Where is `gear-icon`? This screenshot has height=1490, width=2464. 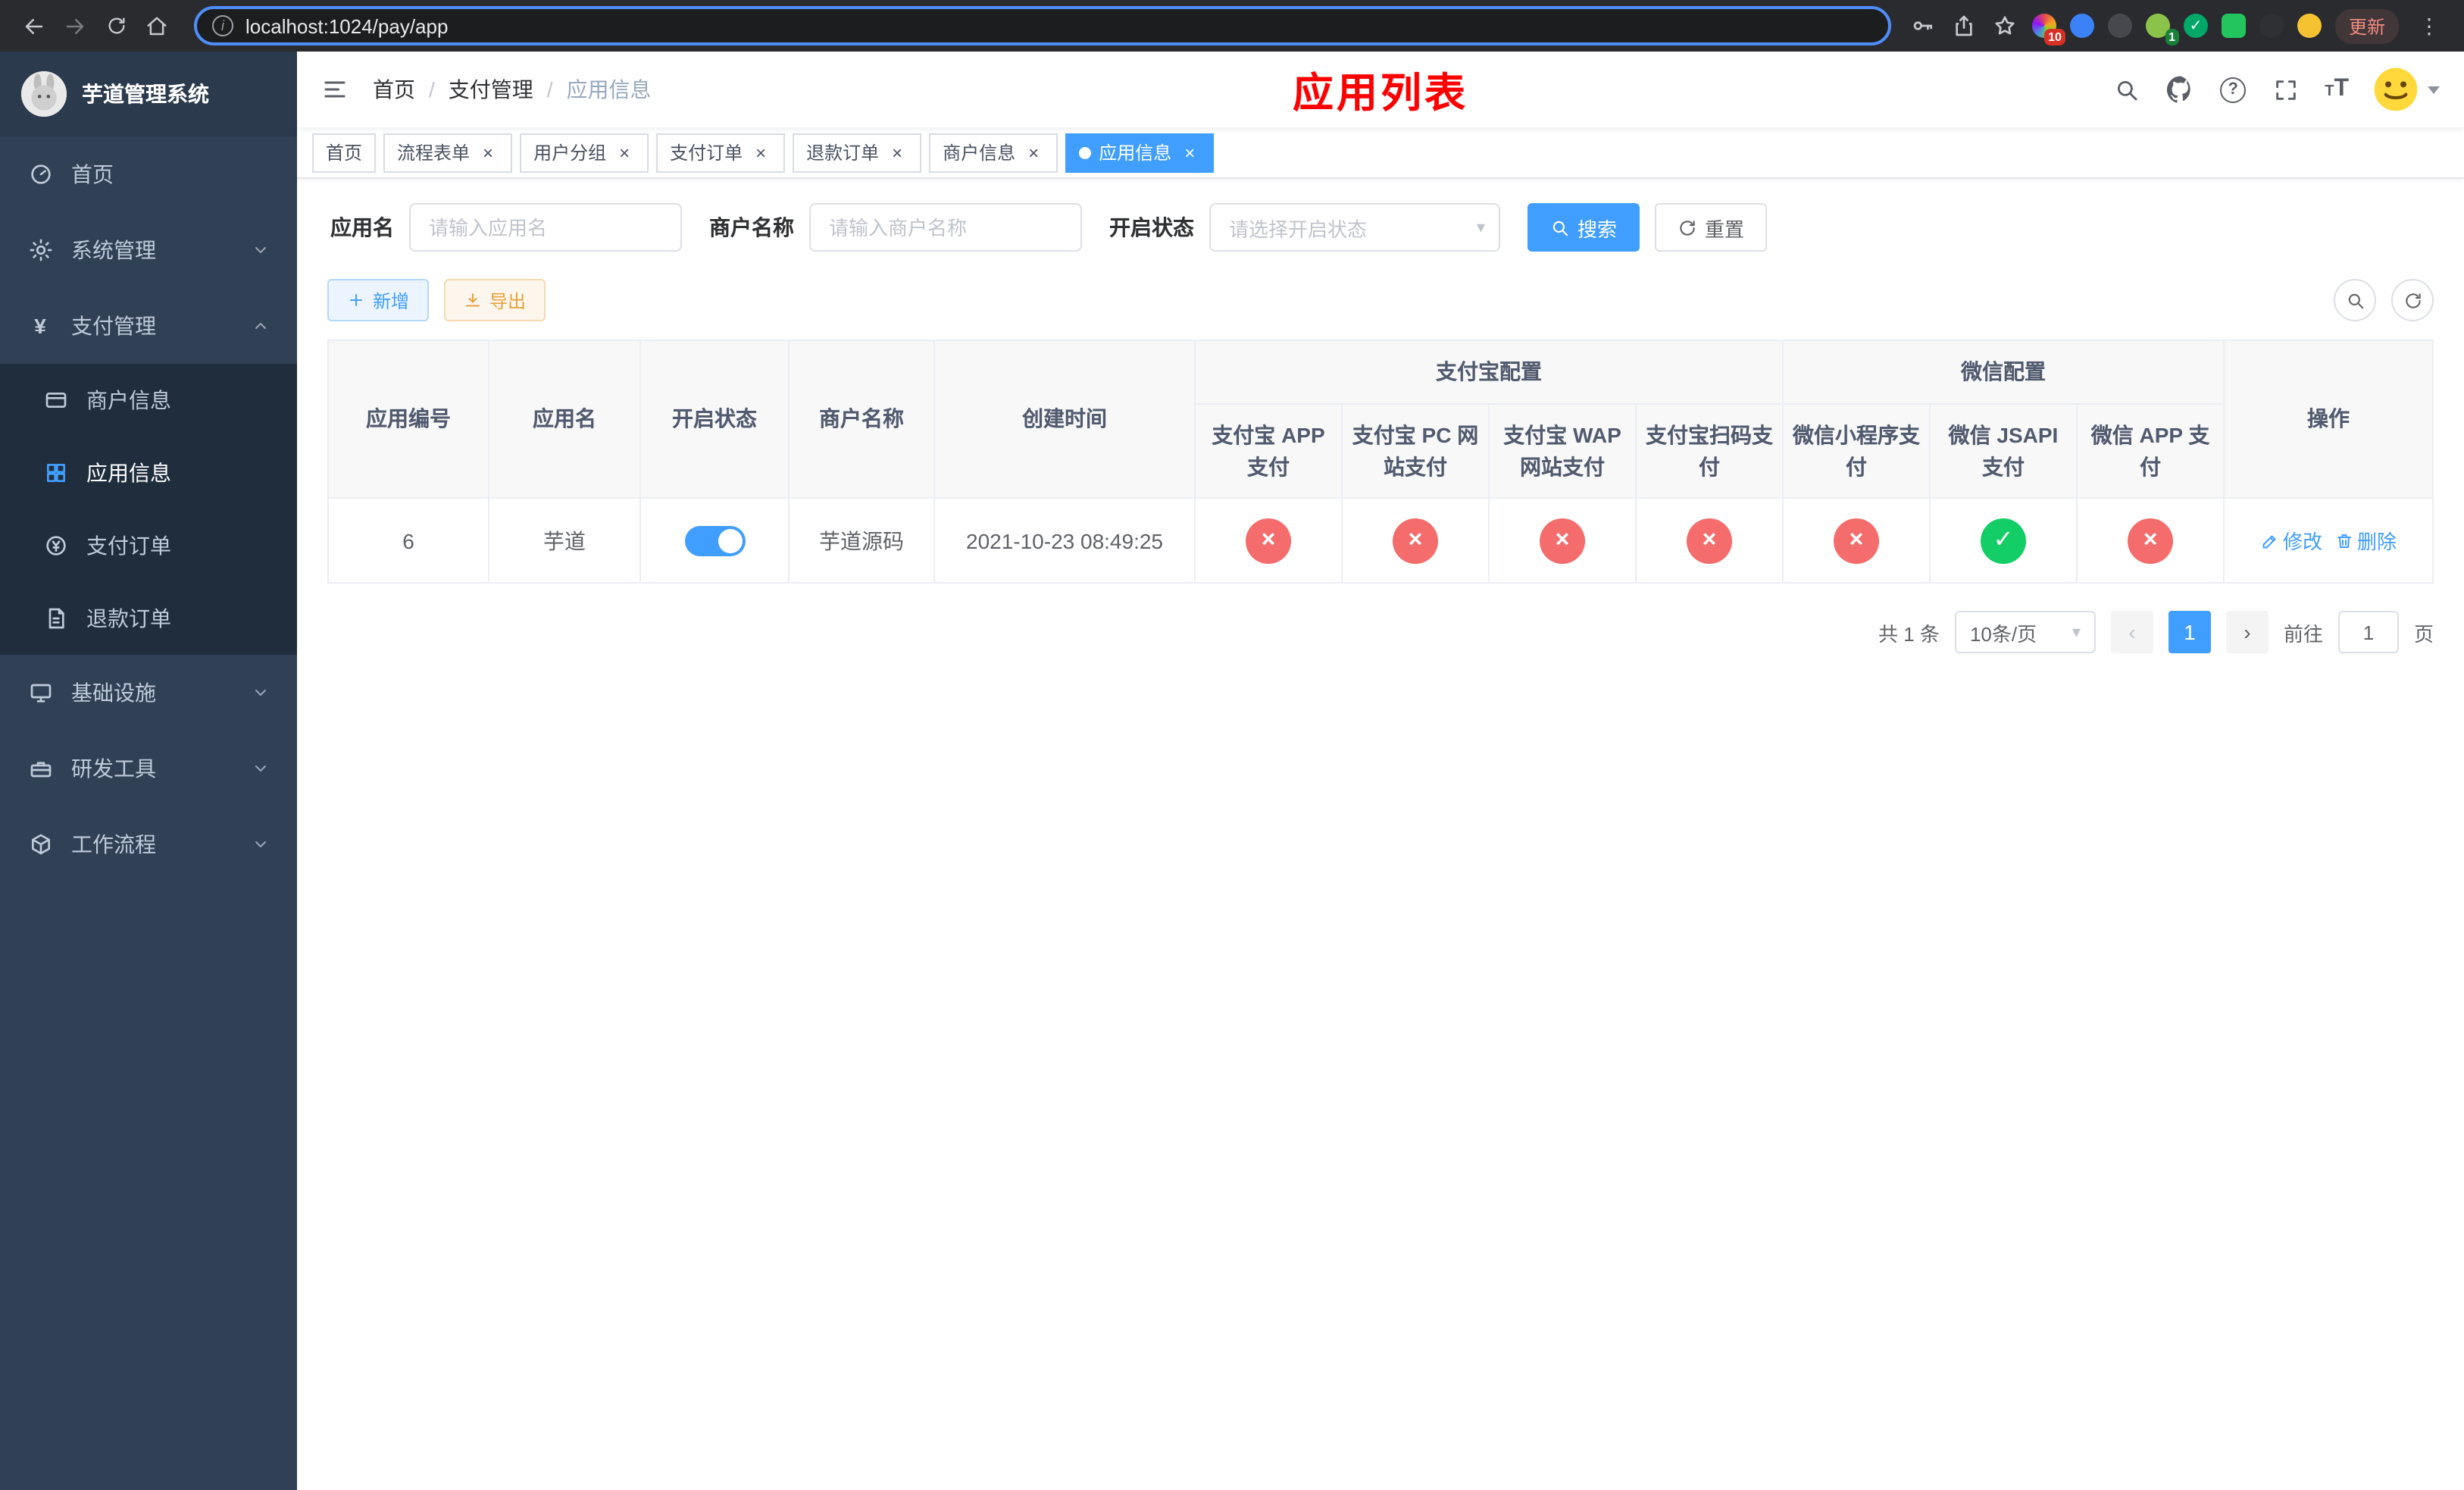
gear-icon is located at coordinates (40, 250).